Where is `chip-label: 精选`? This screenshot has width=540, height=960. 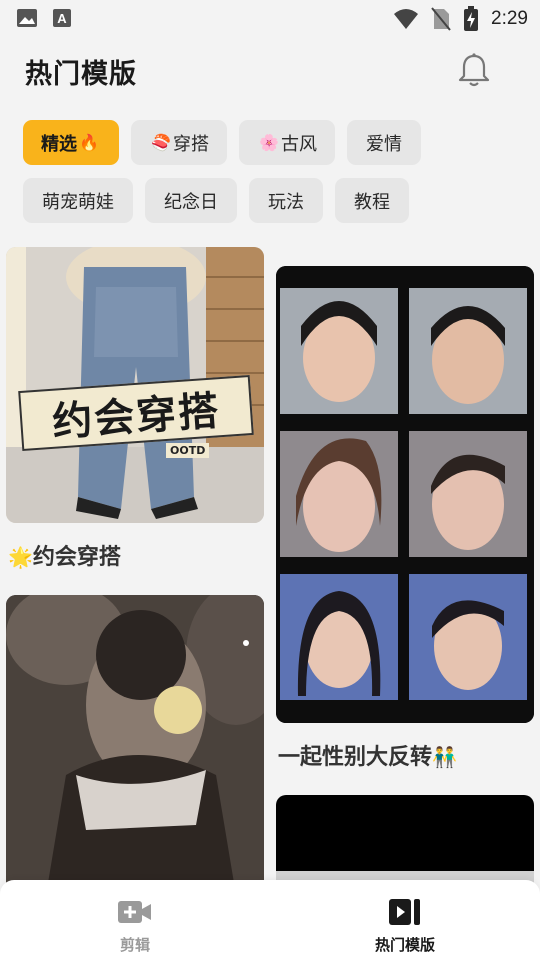
chip-label: 精选 is located at coordinates (59, 144).